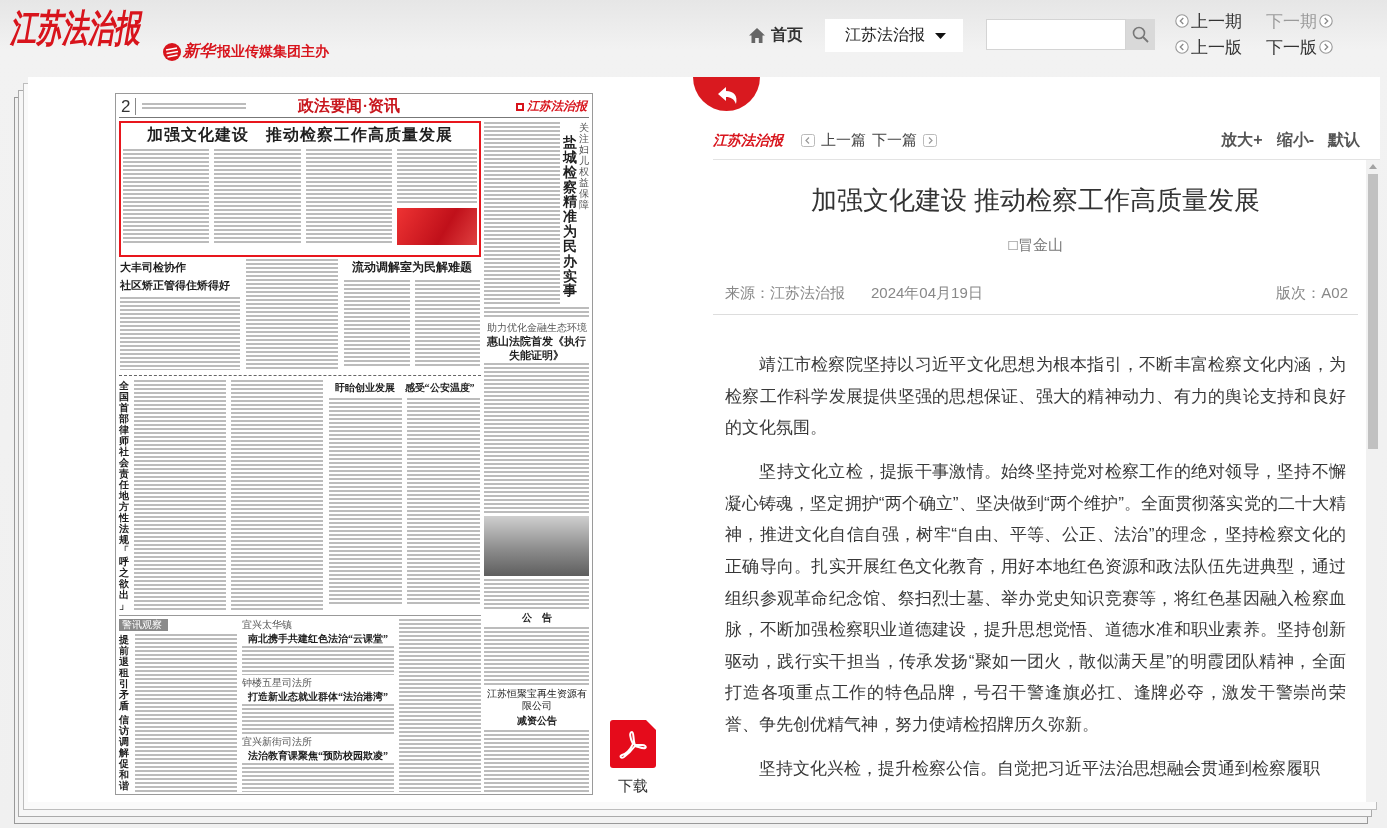 The height and width of the screenshot is (828, 1387). Describe the element at coordinates (1312, 293) in the screenshot. I see `article-edition: 版次：A02` at that location.